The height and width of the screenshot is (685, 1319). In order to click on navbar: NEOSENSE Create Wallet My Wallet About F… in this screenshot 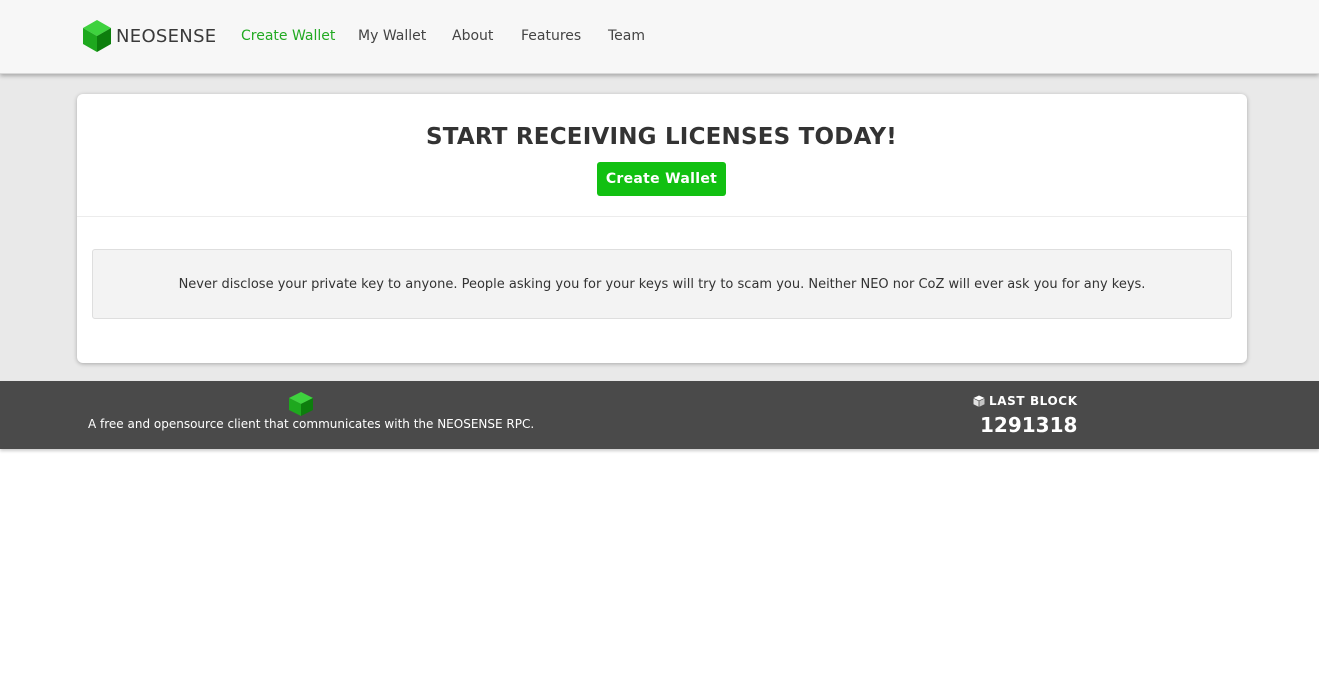, I will do `click(659, 37)`.